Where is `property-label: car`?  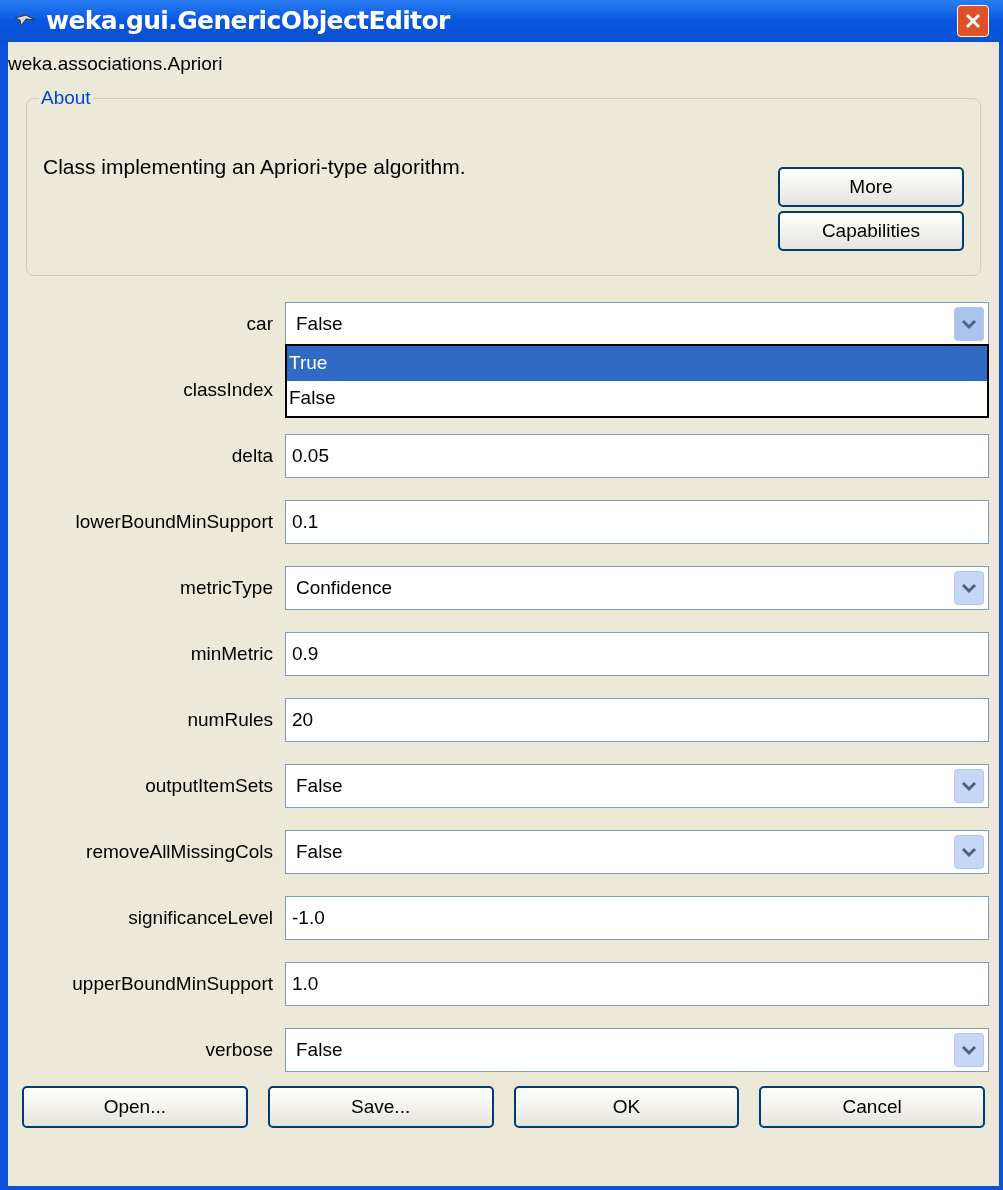 property-label: car is located at coordinates (259, 323).